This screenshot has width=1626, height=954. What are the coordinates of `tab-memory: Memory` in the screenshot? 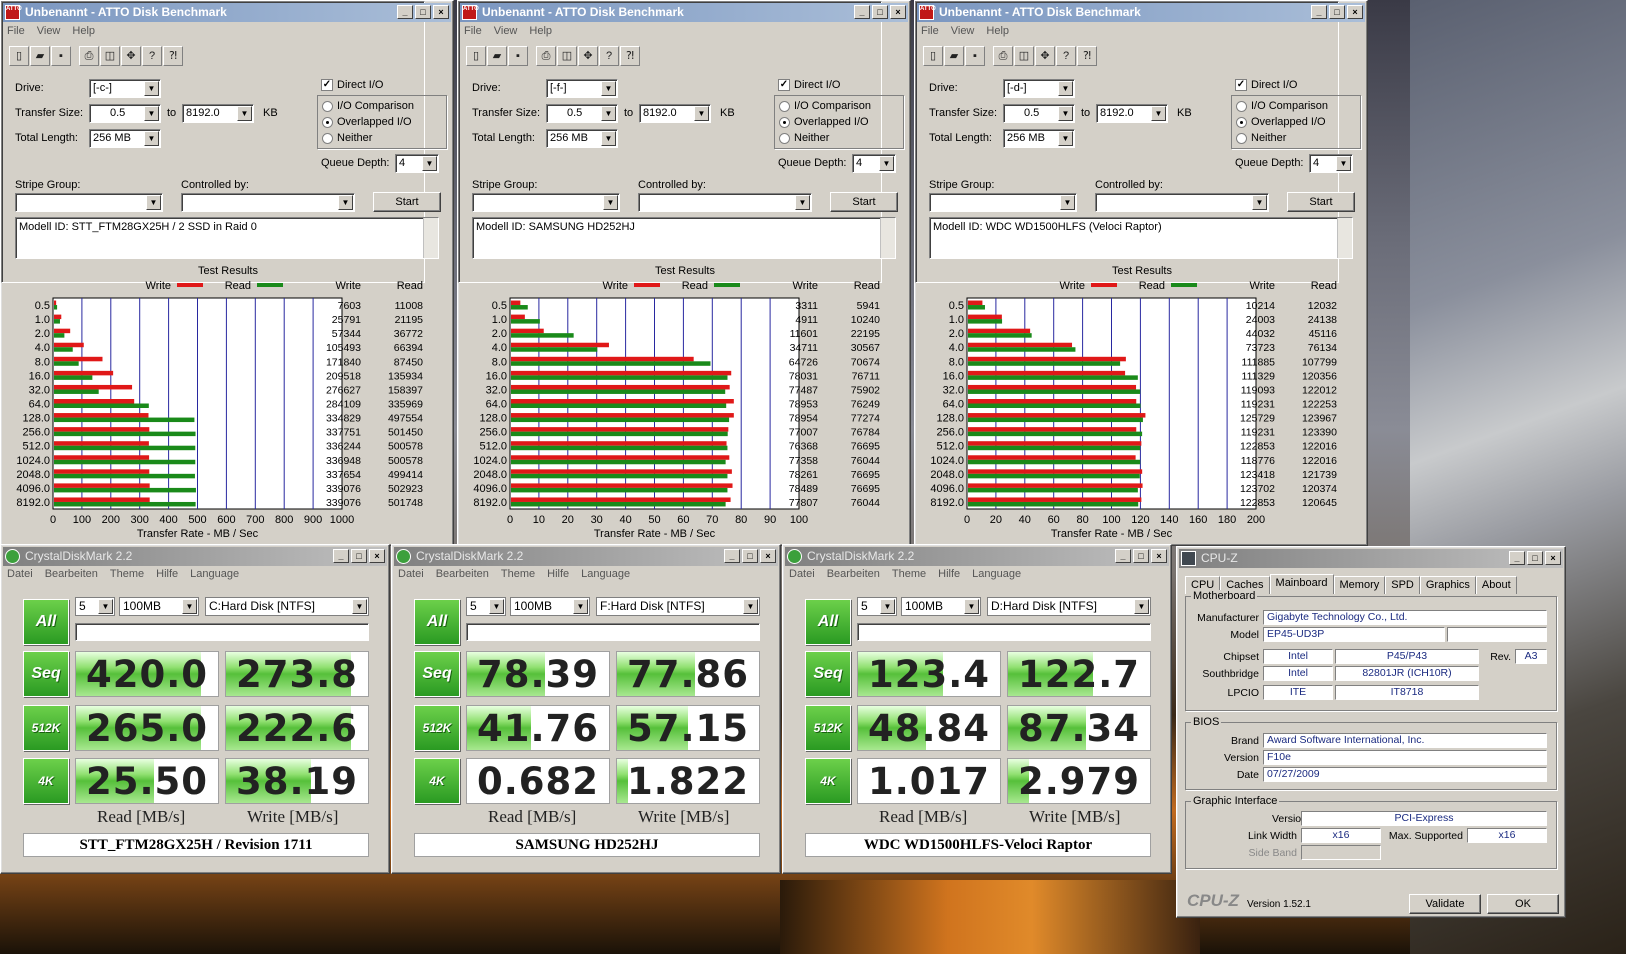 It's located at (1359, 585).